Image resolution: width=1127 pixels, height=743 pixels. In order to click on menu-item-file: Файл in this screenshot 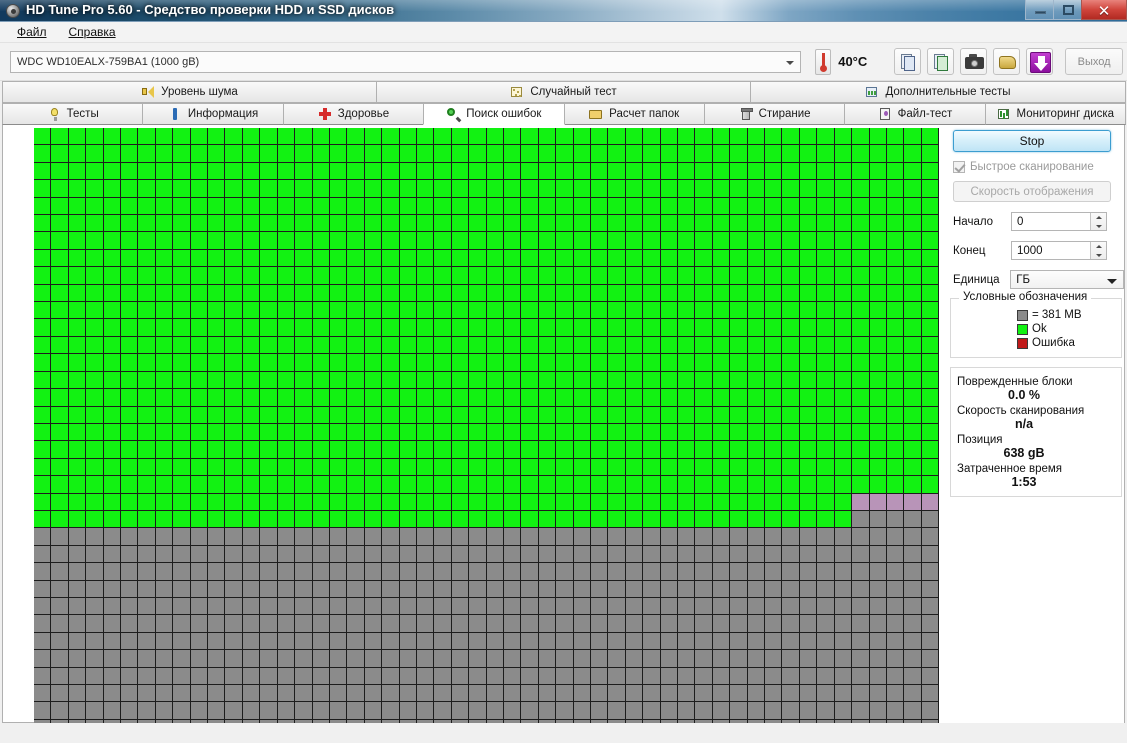, I will do `click(32, 32)`.